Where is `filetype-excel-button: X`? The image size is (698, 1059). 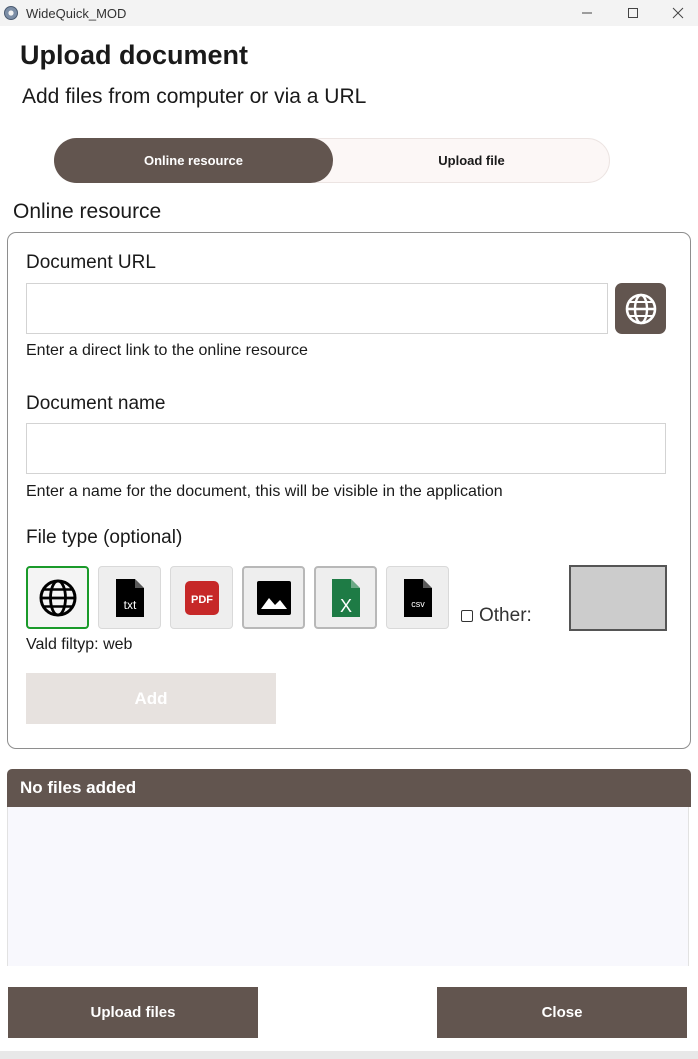
filetype-excel-button: X is located at coordinates (345, 597).